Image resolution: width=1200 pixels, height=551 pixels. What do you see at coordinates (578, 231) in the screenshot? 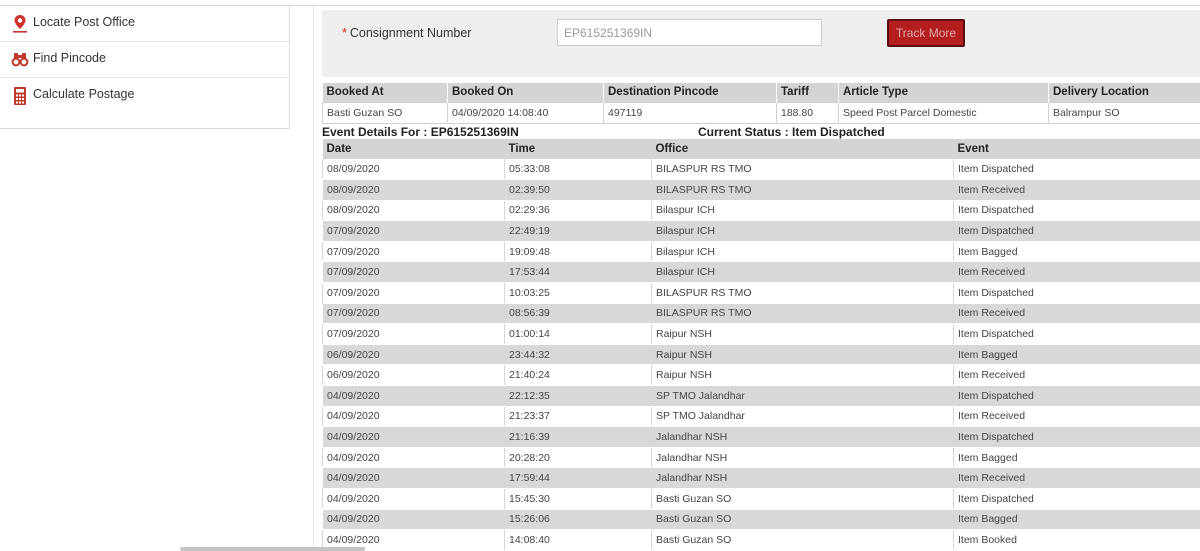
I see `time-cell: 22:49:19` at bounding box center [578, 231].